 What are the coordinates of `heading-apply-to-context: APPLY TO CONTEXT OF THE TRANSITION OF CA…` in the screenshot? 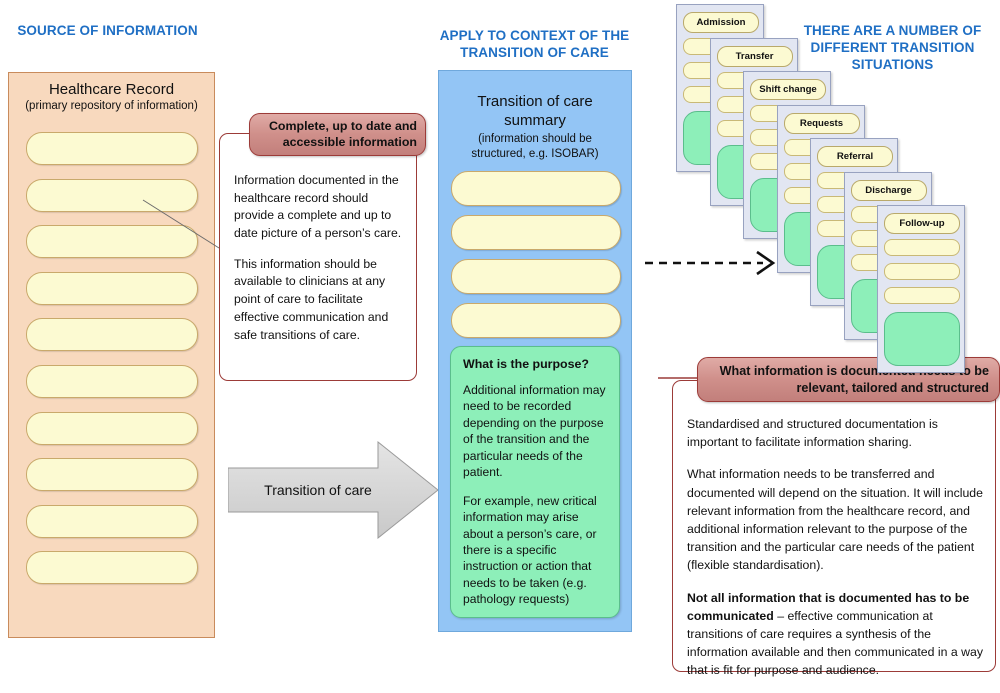 It's located at (534, 44).